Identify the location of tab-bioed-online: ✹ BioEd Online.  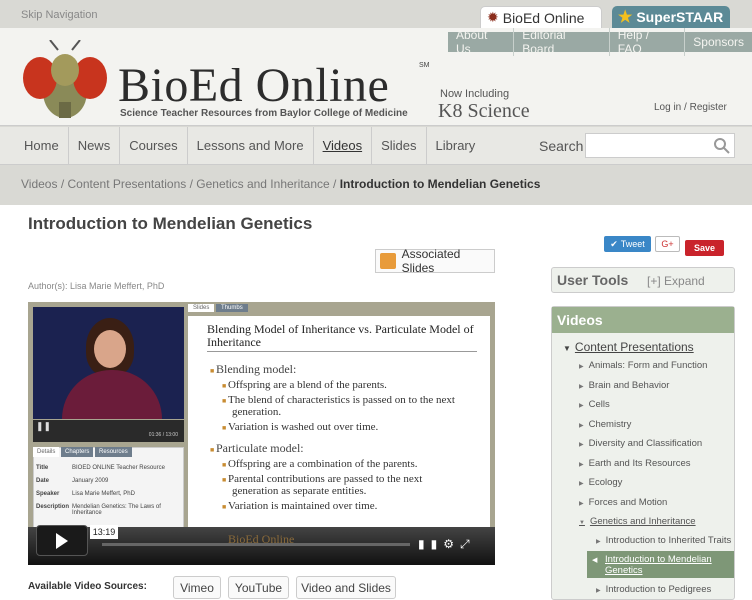
(541, 17).